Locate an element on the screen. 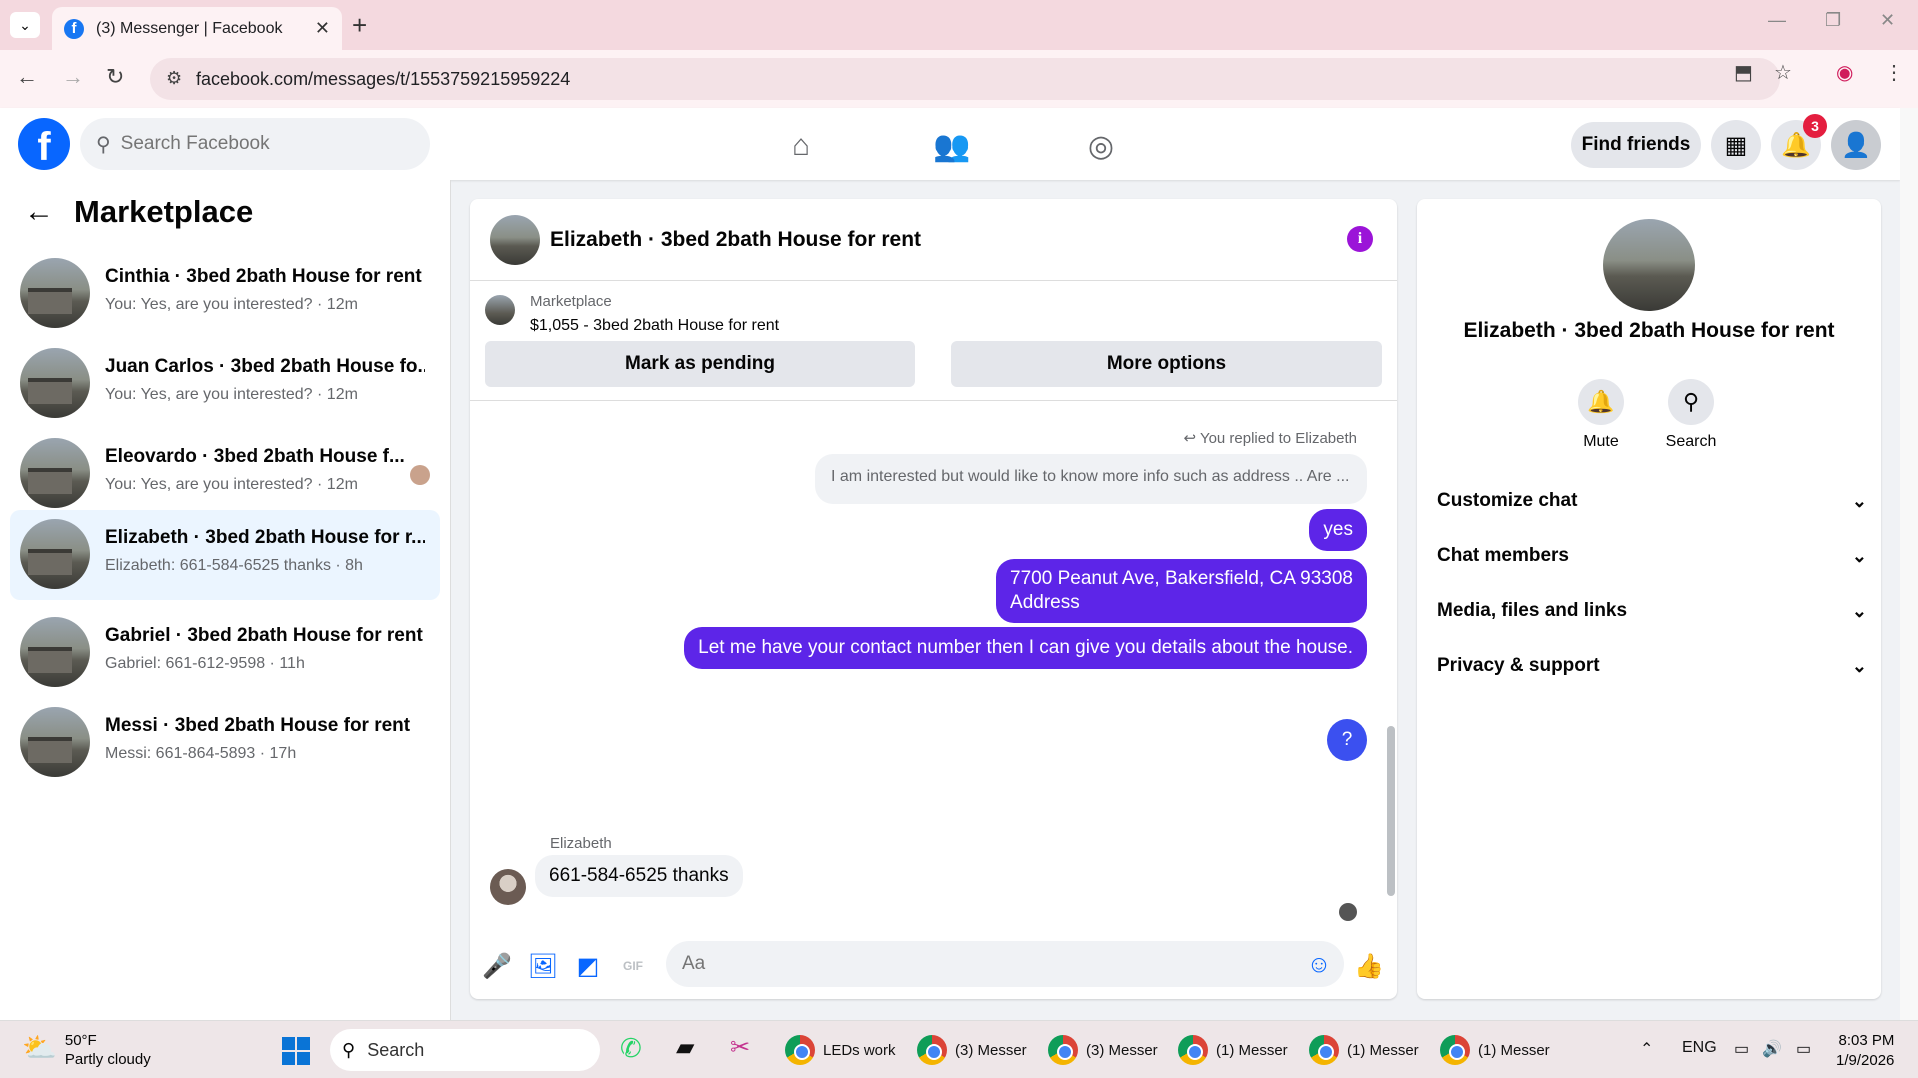  gif-icon: GIF is located at coordinates (633, 966).